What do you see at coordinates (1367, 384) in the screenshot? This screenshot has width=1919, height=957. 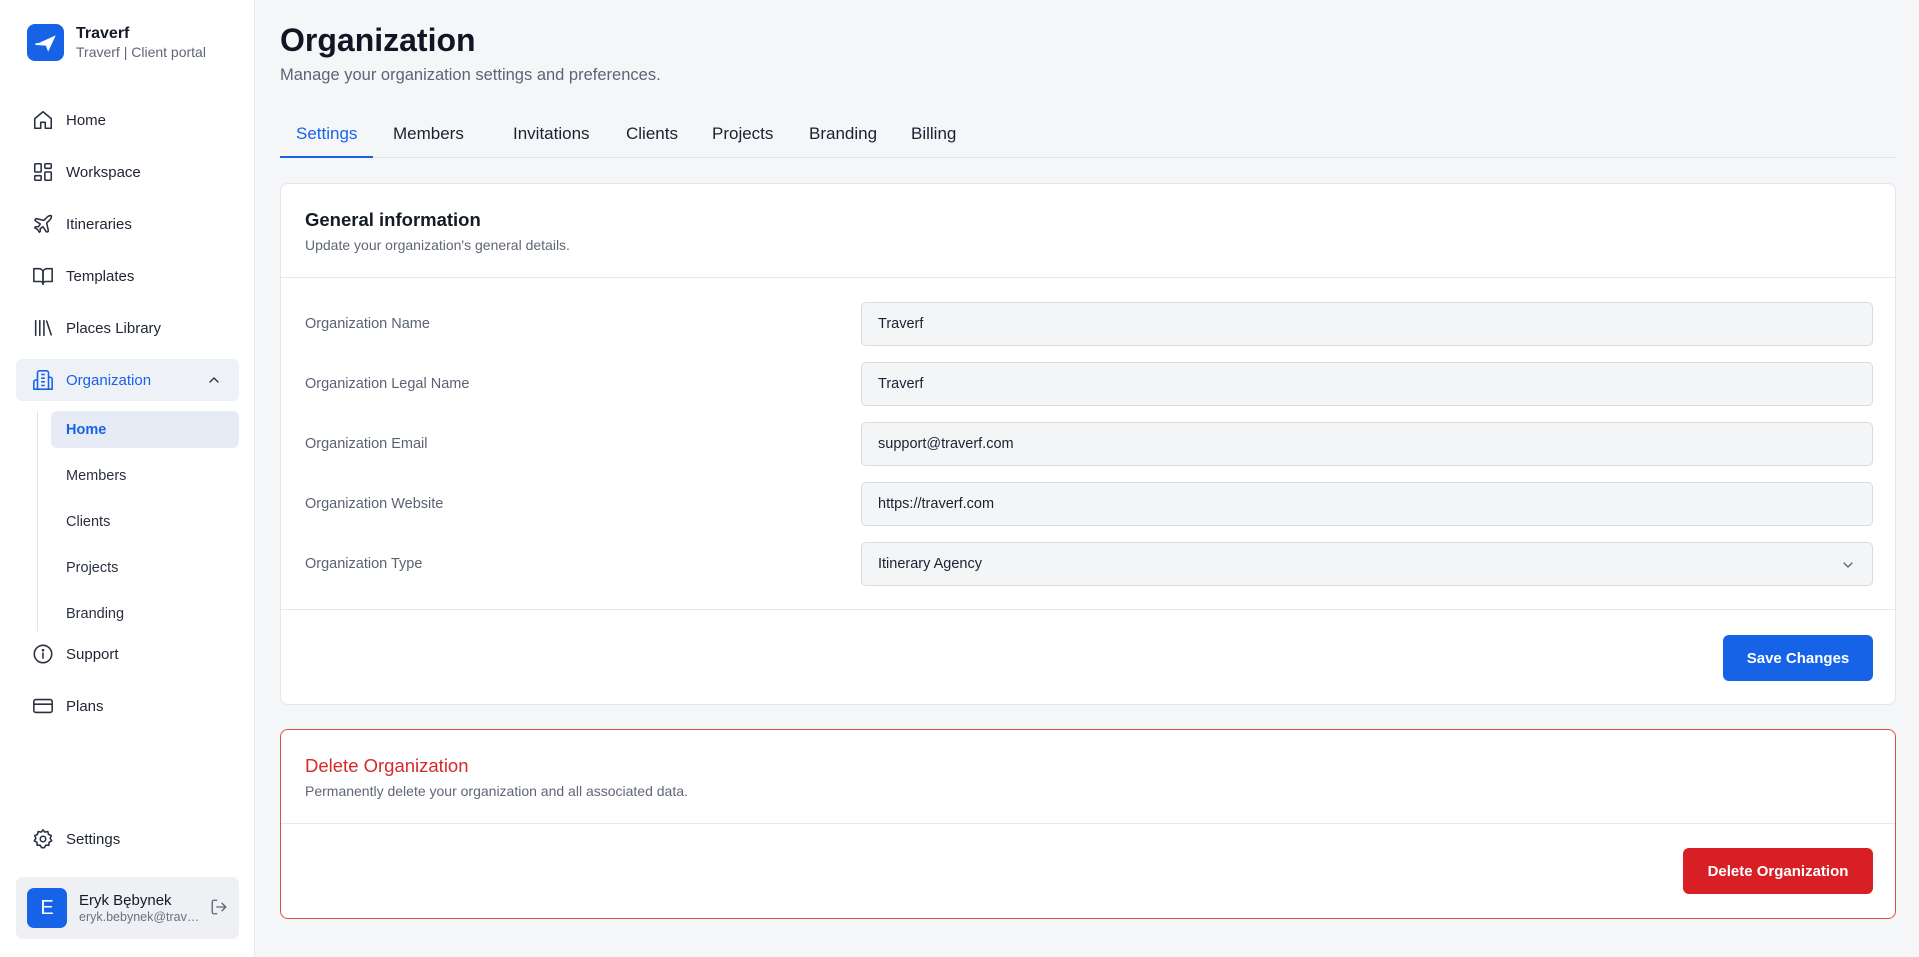 I see `org-legal-name-input: Traverf` at bounding box center [1367, 384].